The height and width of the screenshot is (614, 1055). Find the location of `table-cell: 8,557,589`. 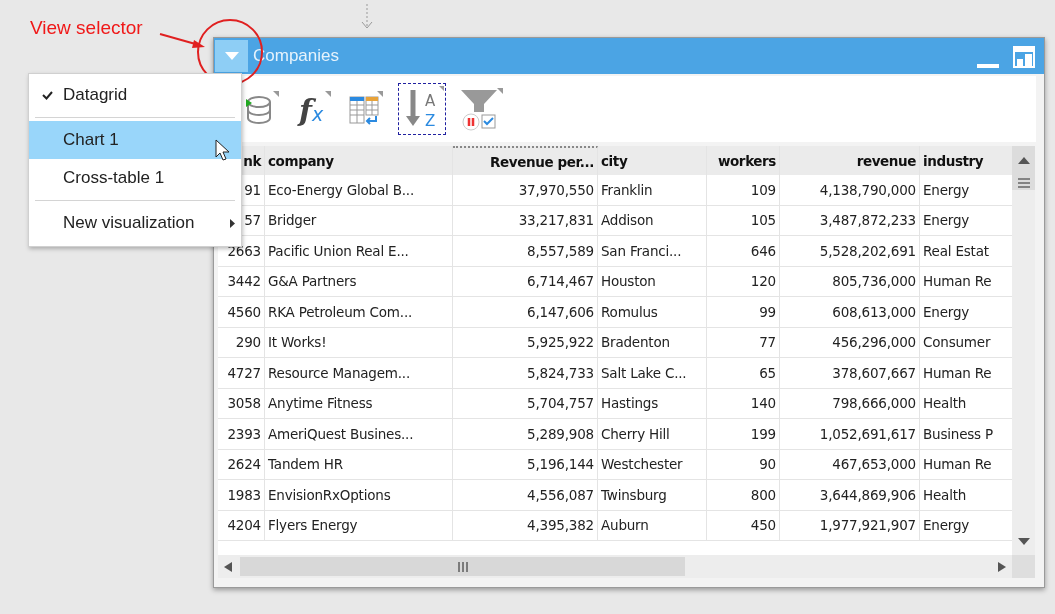

table-cell: 8,557,589 is located at coordinates (525, 251).